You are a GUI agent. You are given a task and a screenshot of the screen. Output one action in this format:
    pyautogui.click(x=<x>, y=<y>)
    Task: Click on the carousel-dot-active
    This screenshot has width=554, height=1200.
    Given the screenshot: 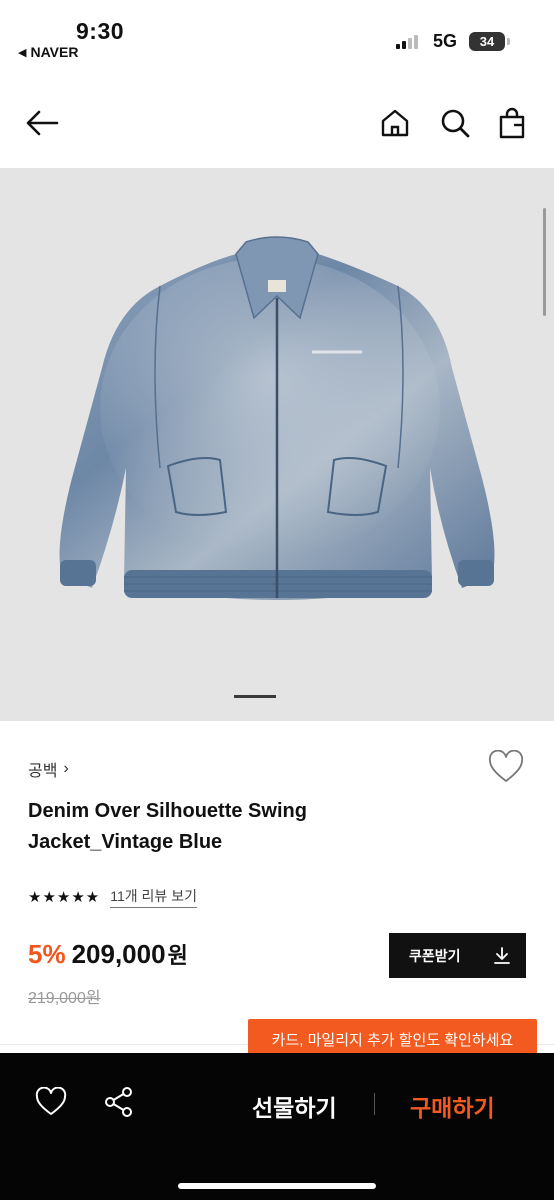 What is the action you would take?
    pyautogui.click(x=255, y=696)
    